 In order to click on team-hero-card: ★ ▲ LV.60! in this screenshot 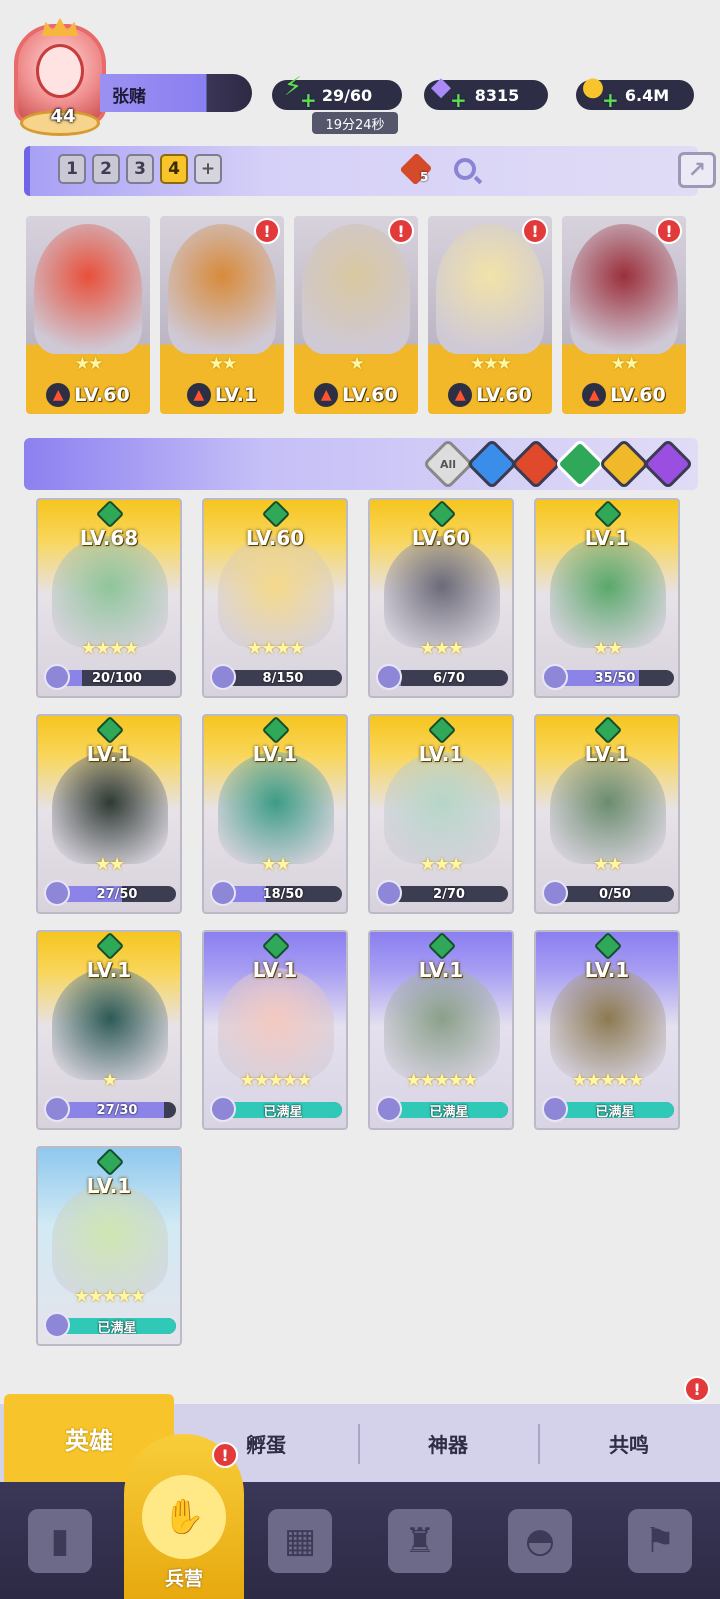, I will do `click(356, 315)`.